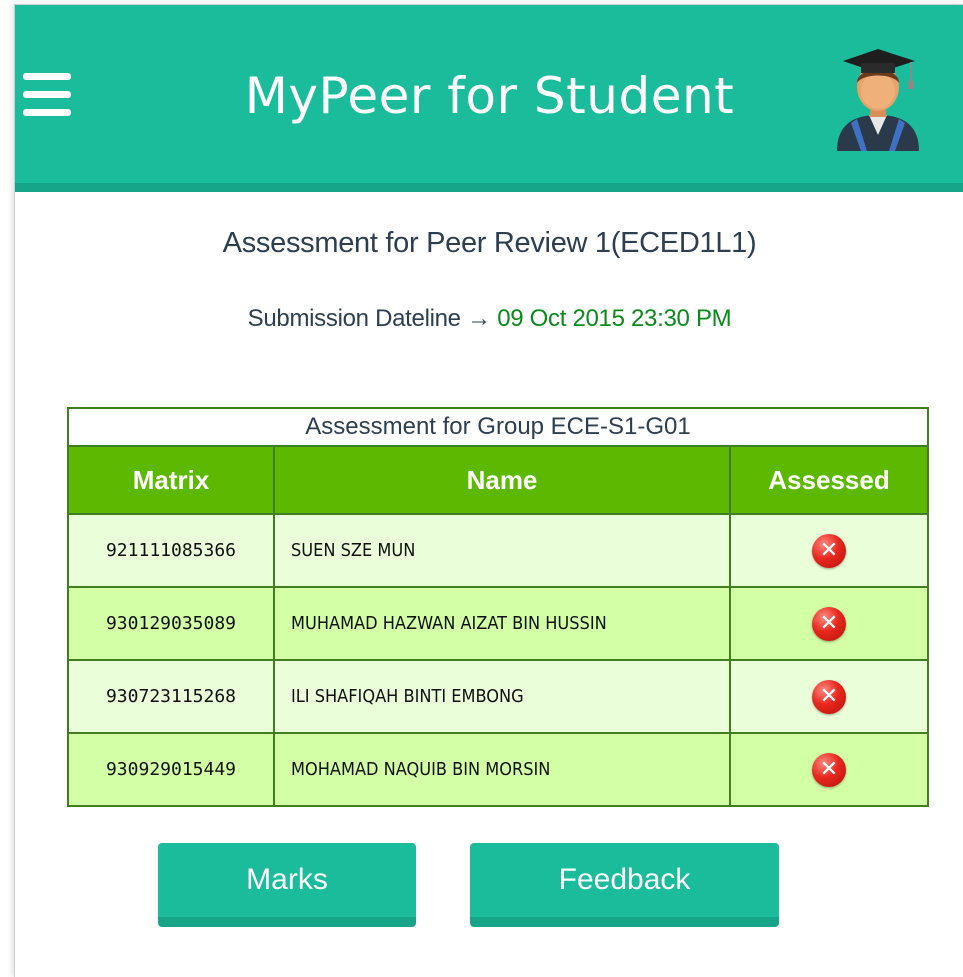 The height and width of the screenshot is (977, 963). What do you see at coordinates (498, 426) in the screenshot?
I see `table-caption: Assessment for Group ECE-S1-G01` at bounding box center [498, 426].